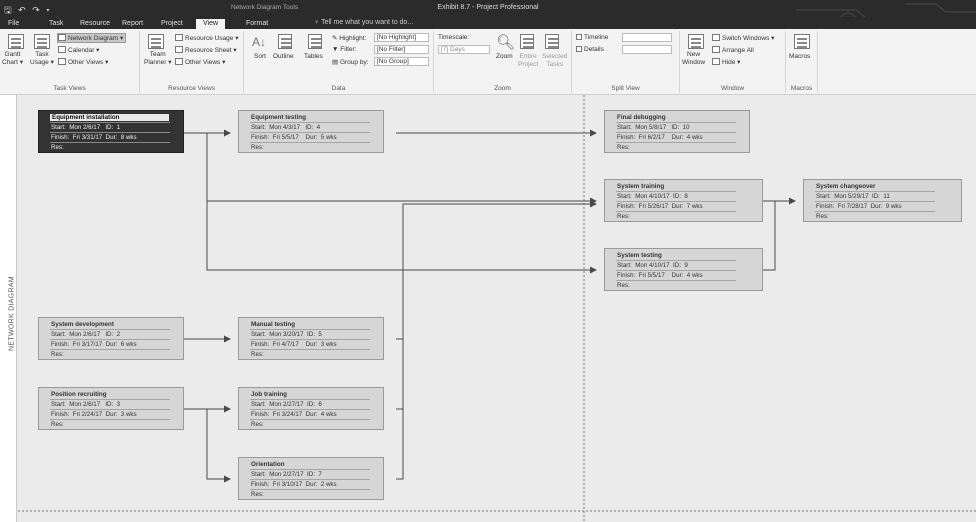 Image resolution: width=976 pixels, height=522 pixels. I want to click on sort-icon: A↓, so click(259, 42).